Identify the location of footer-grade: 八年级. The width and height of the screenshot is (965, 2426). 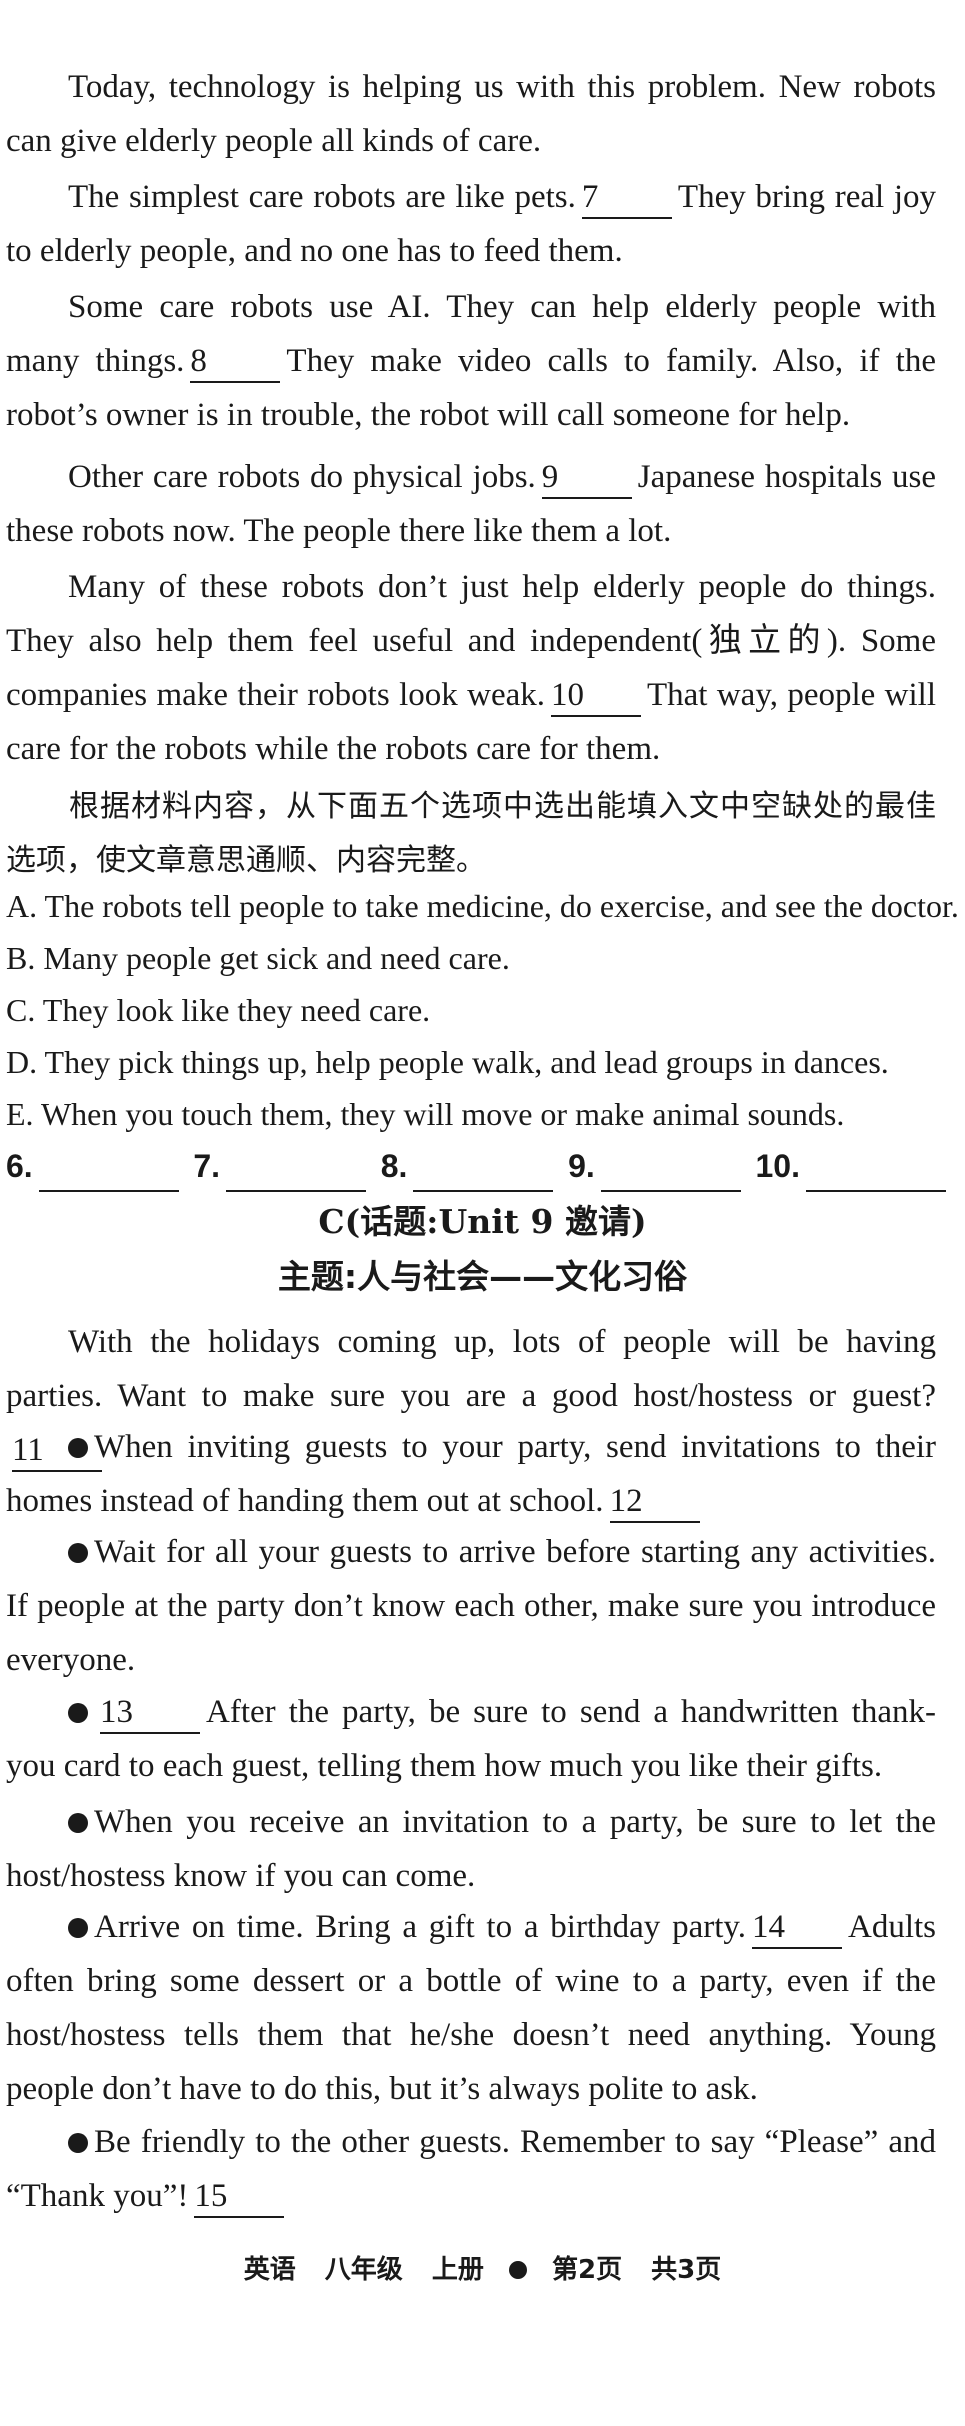
(363, 2270).